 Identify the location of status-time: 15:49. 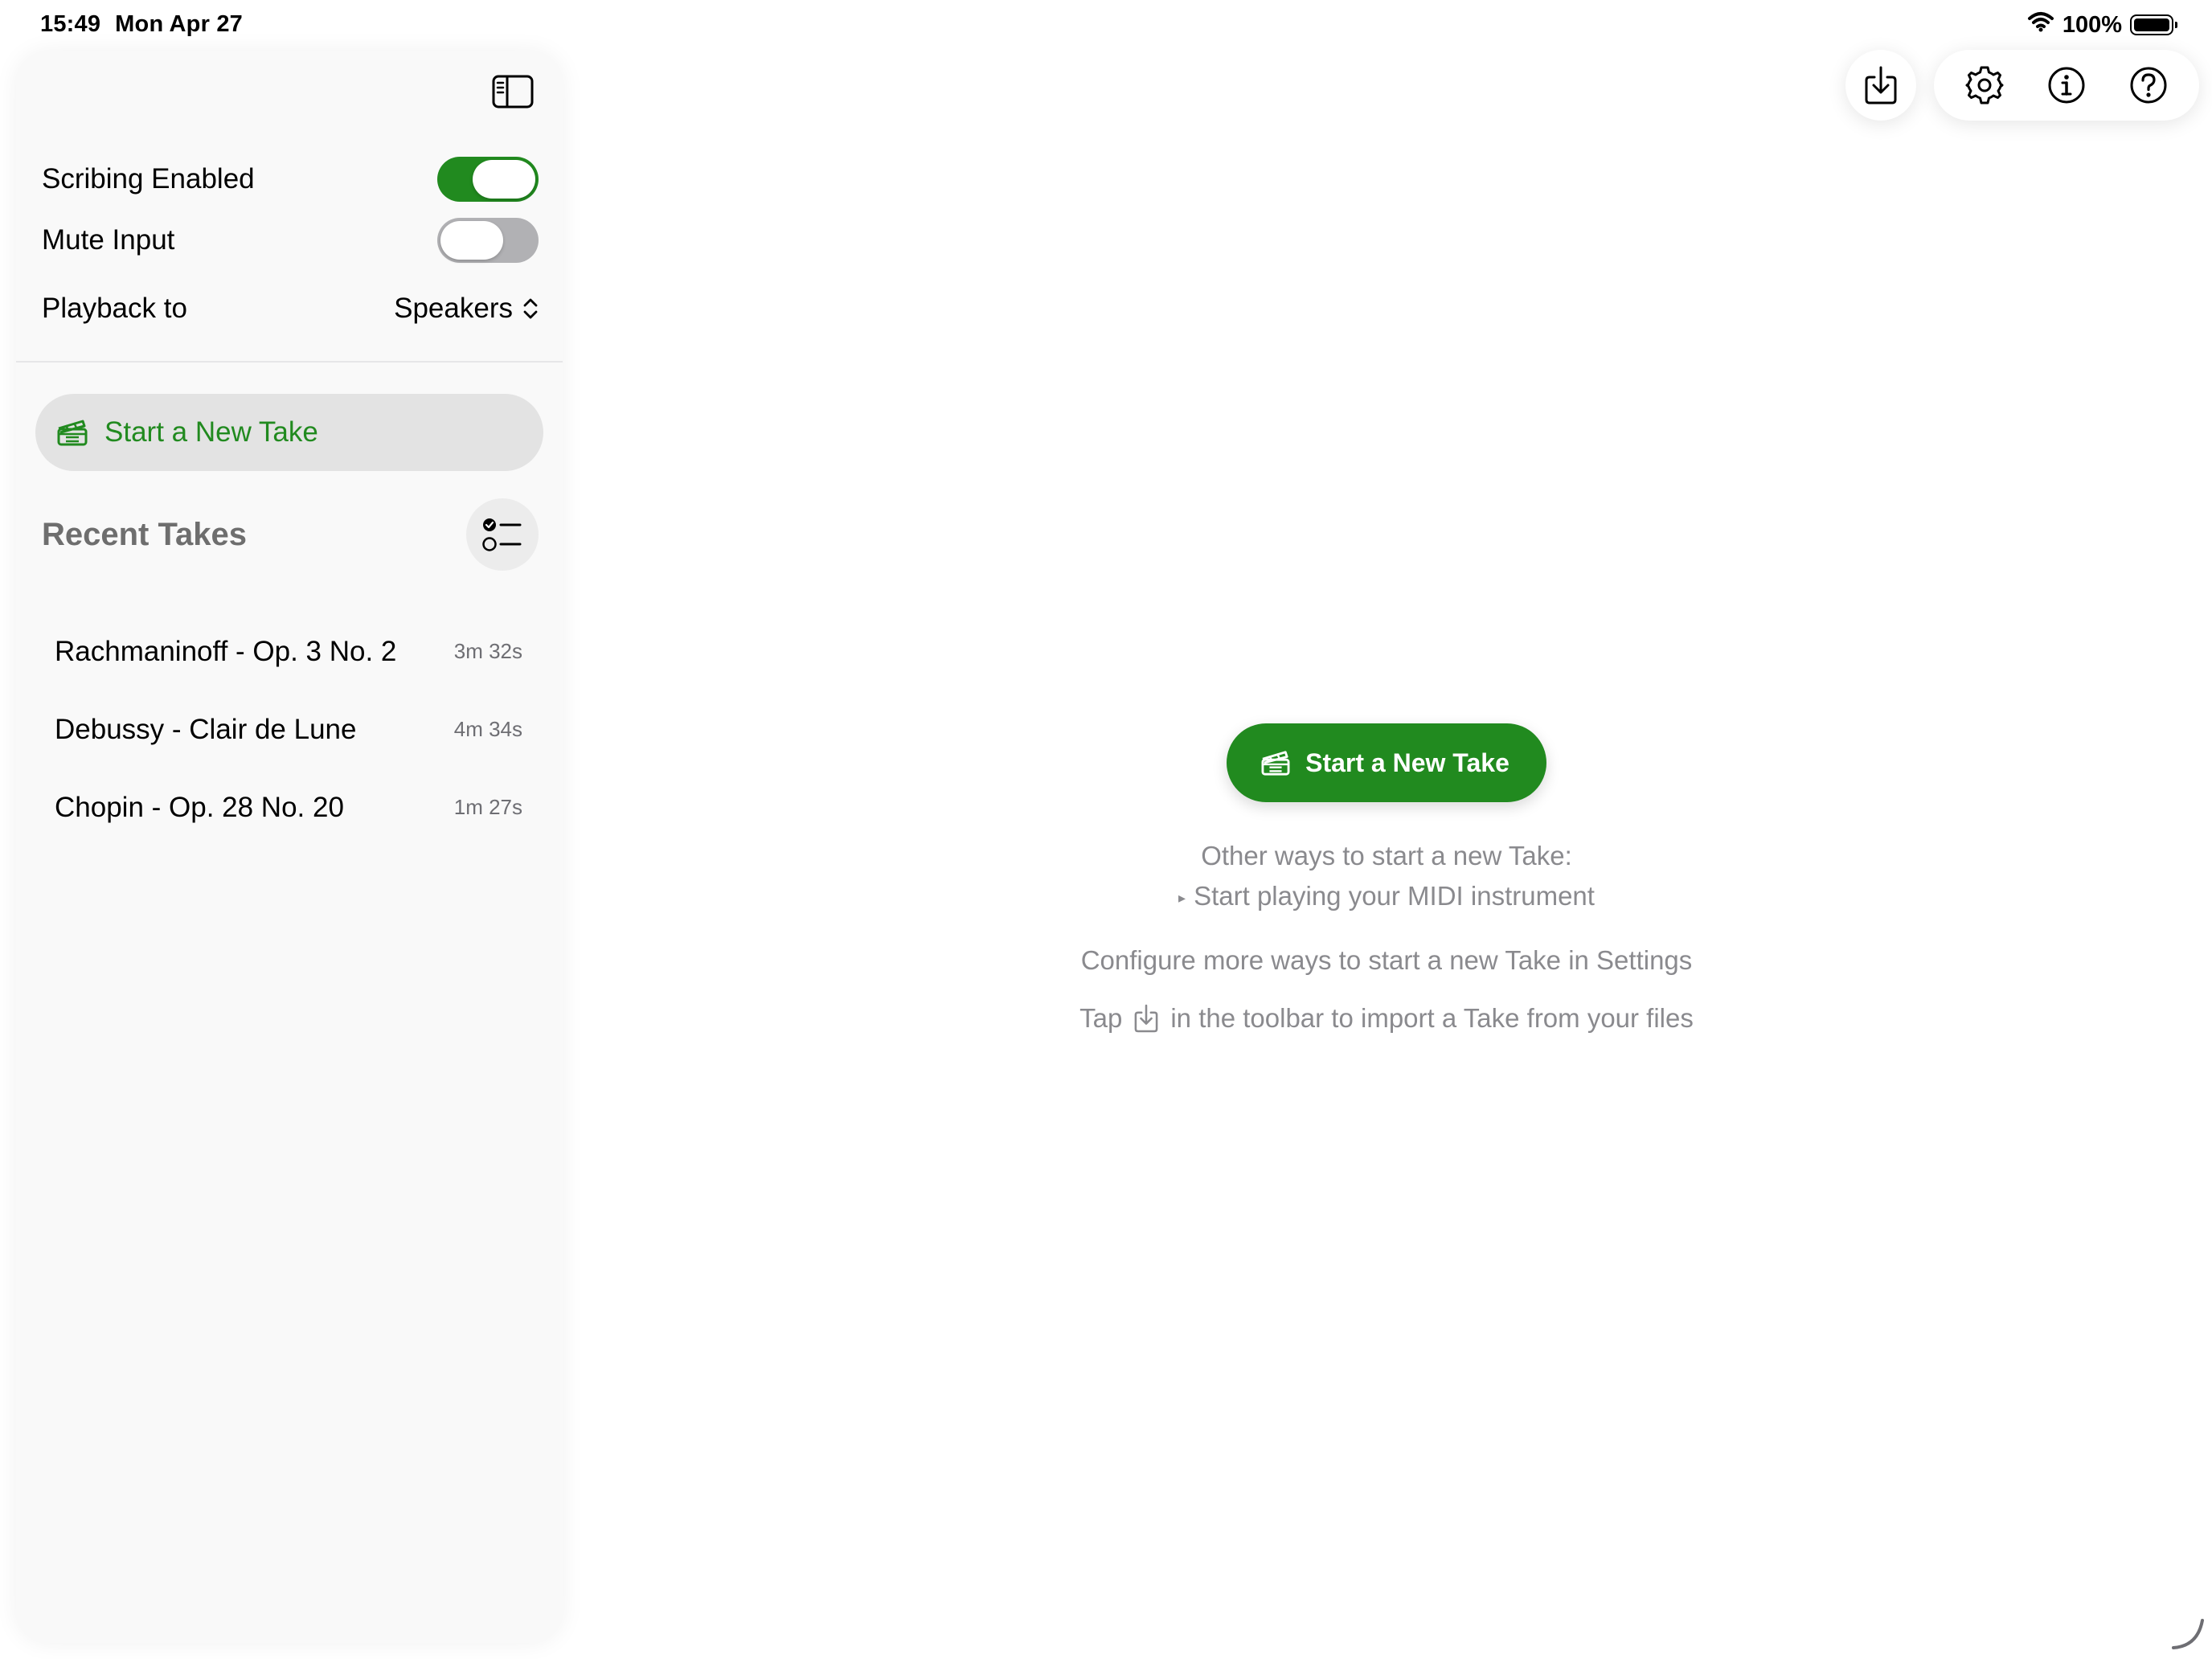
(70, 24).